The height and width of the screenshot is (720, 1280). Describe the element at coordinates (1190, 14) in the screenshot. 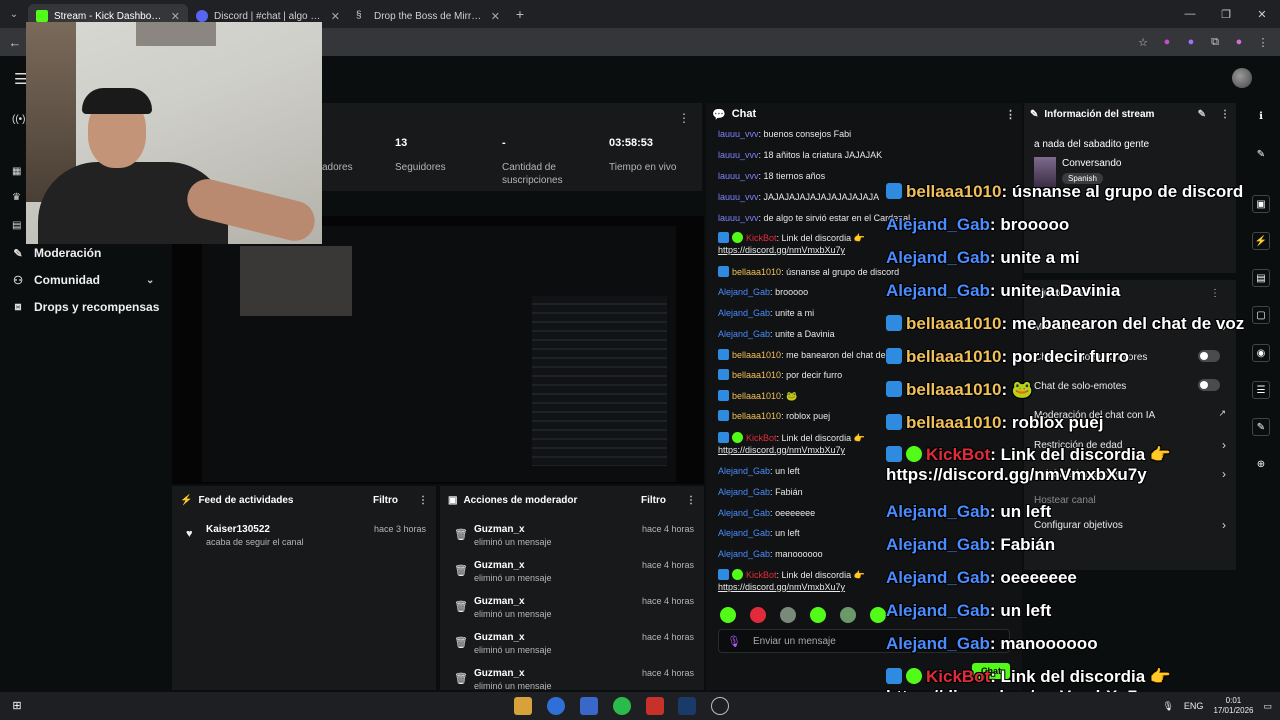

I see `minimize-button: —` at that location.